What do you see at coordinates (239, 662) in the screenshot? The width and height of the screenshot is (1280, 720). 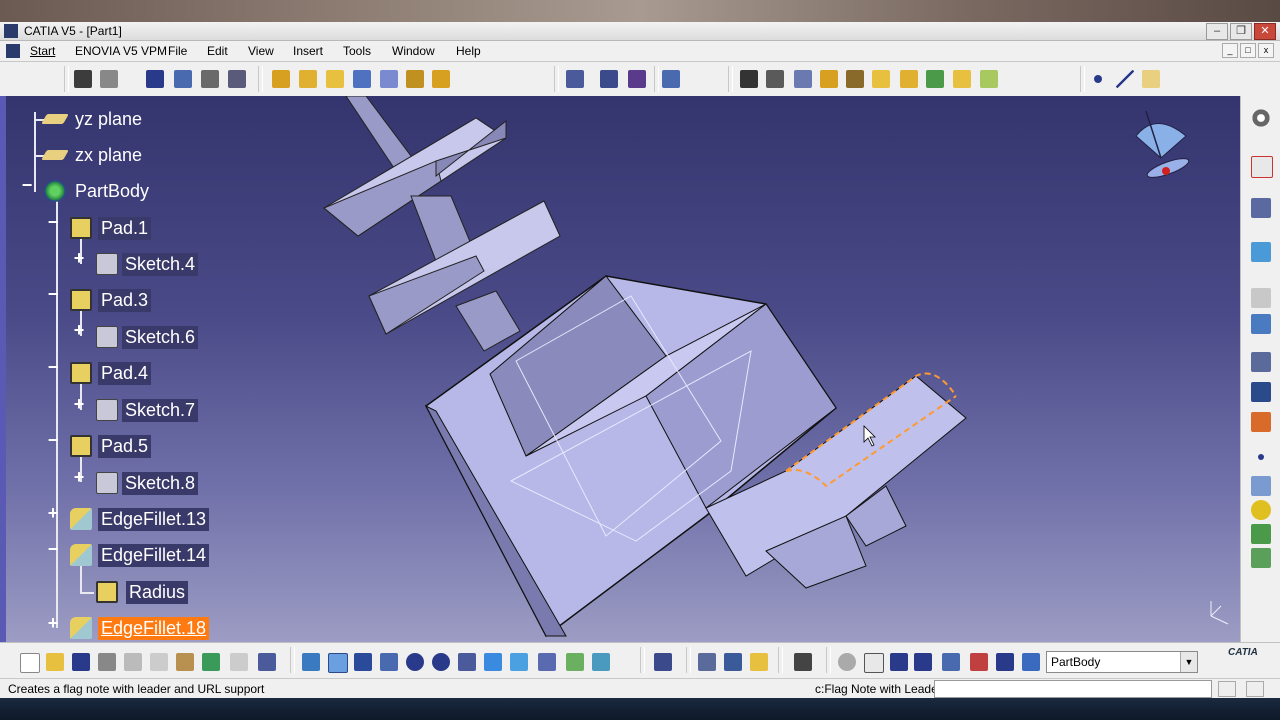 I see `redo-icon` at bounding box center [239, 662].